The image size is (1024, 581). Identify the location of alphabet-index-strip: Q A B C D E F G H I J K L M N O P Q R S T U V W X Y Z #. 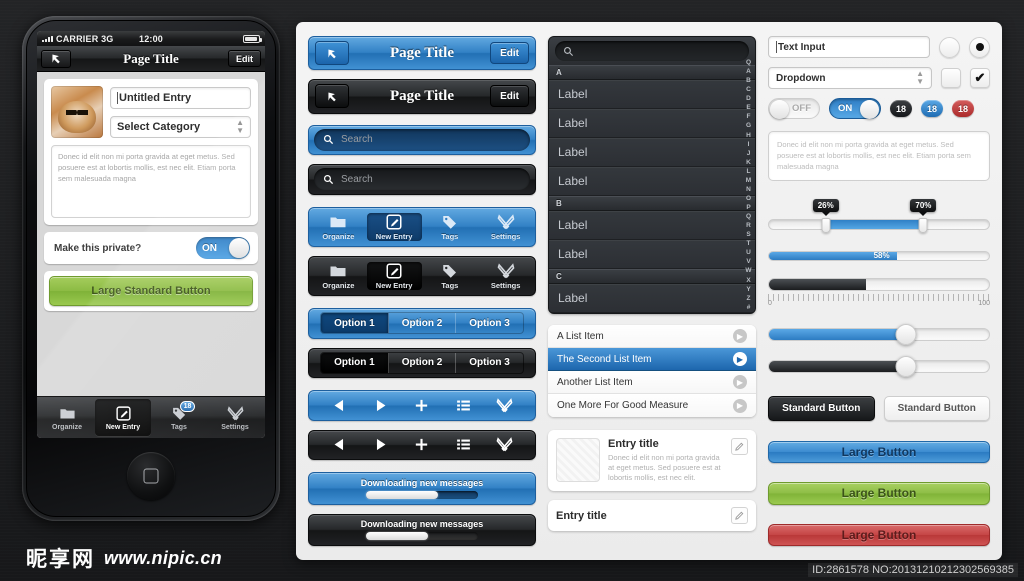
(748, 185).